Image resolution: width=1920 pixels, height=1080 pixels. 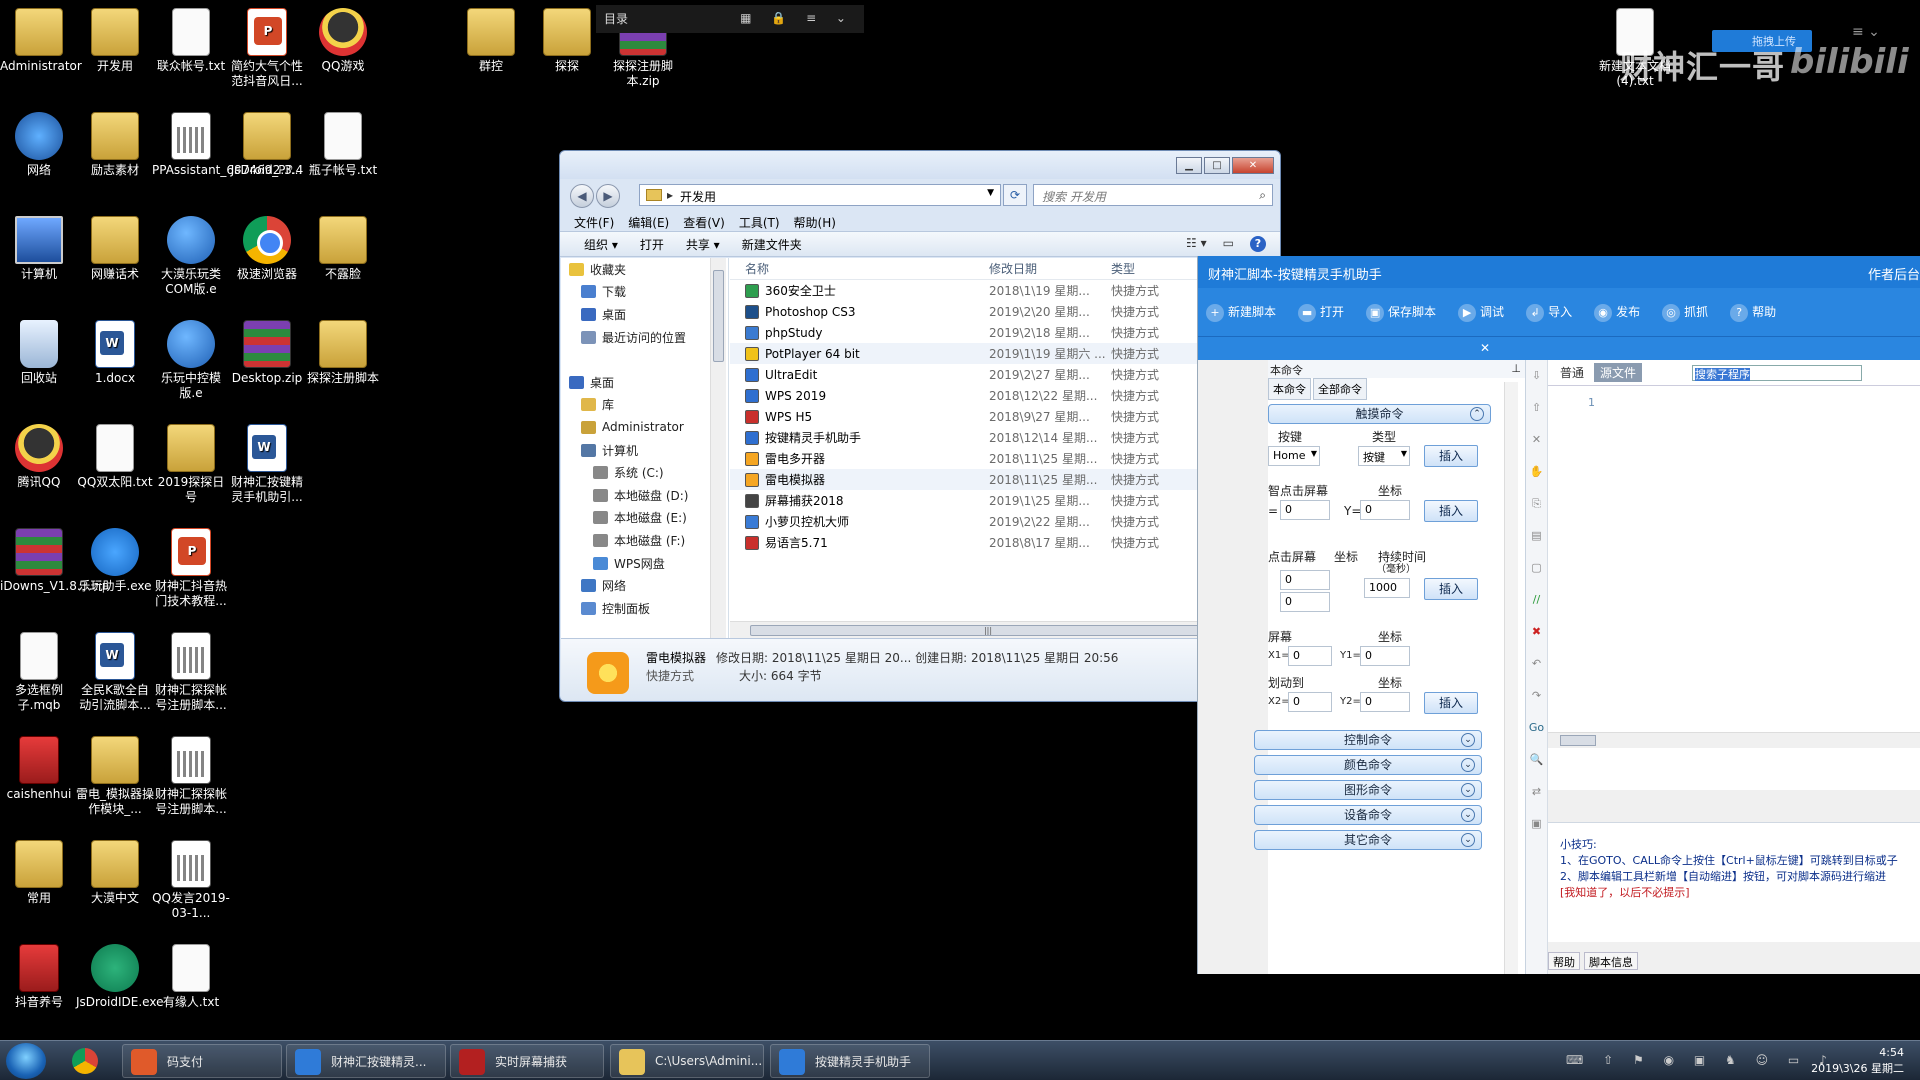 What do you see at coordinates (1305, 580) in the screenshot?
I see `press-x-input: 0` at bounding box center [1305, 580].